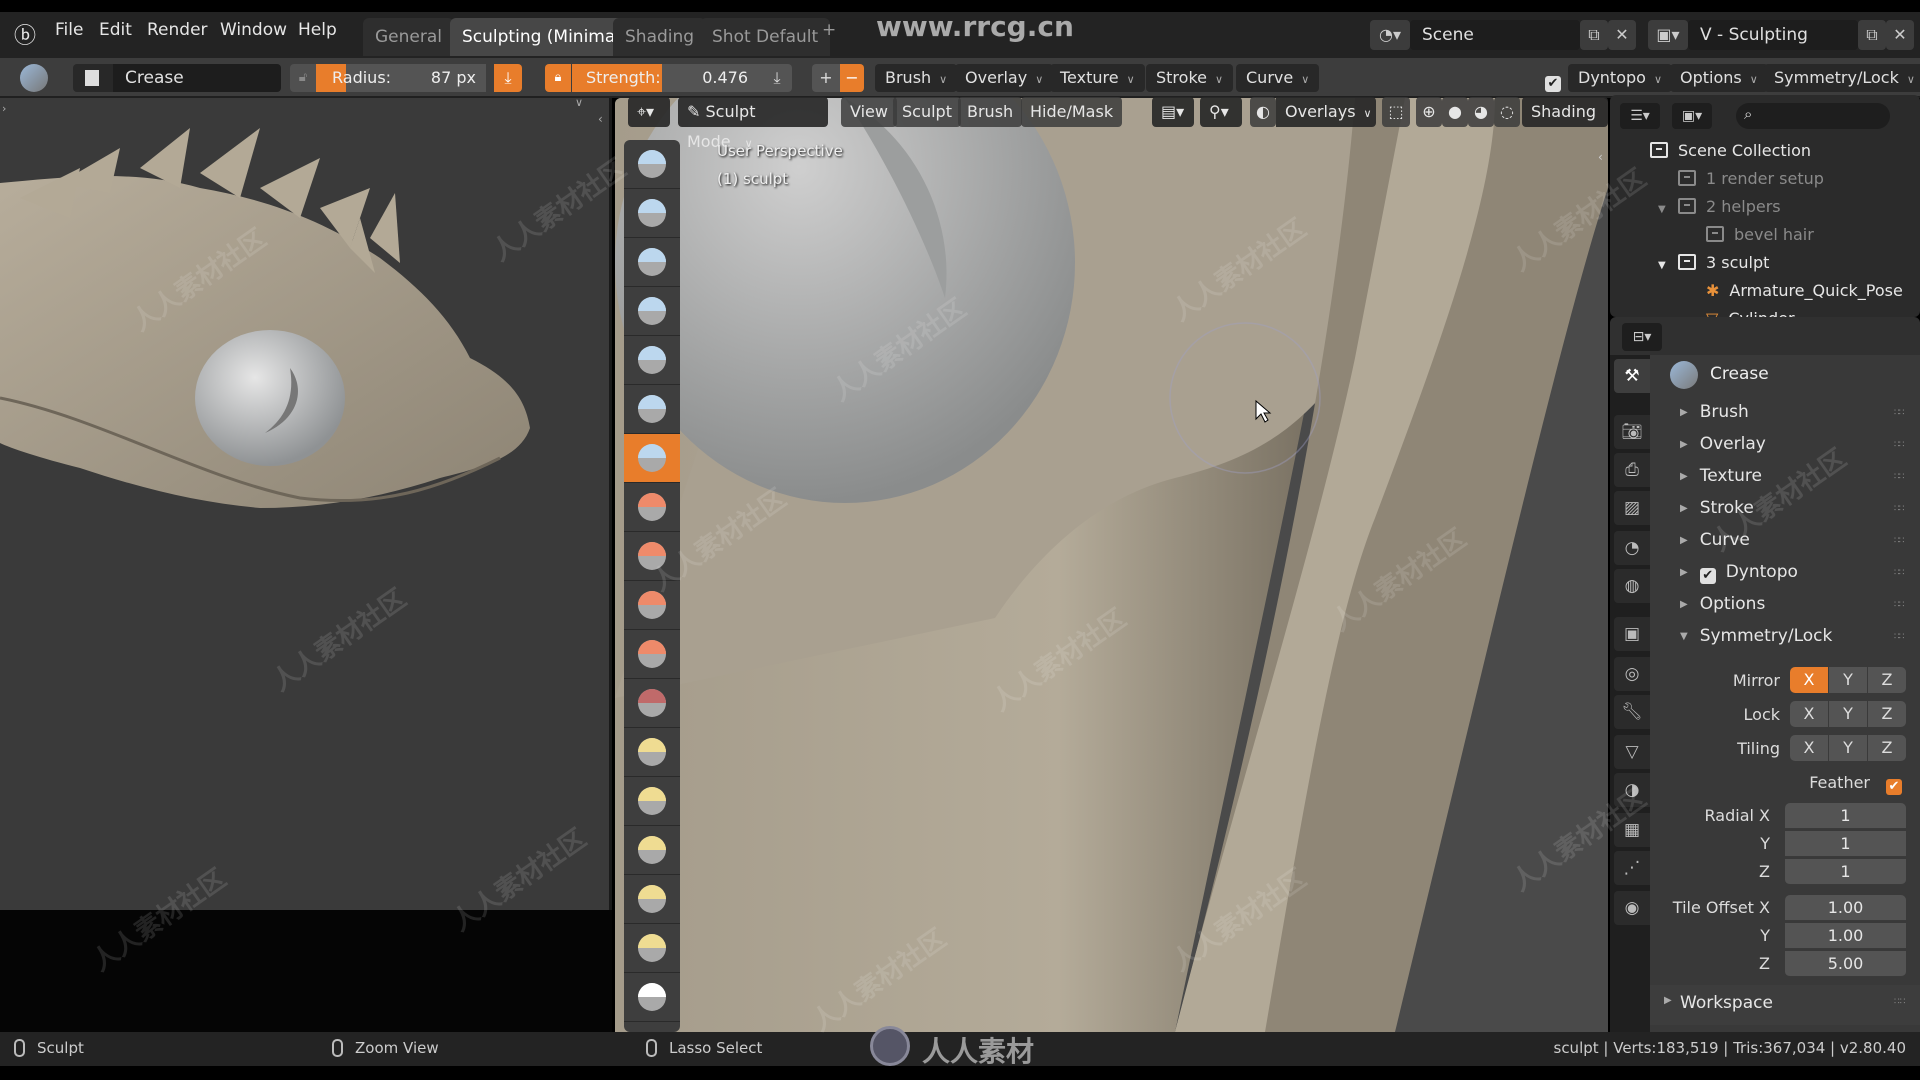 This screenshot has width=1920, height=1080. What do you see at coordinates (1775, 311) in the screenshot?
I see `outliner-item: ▽ Cylinder` at bounding box center [1775, 311].